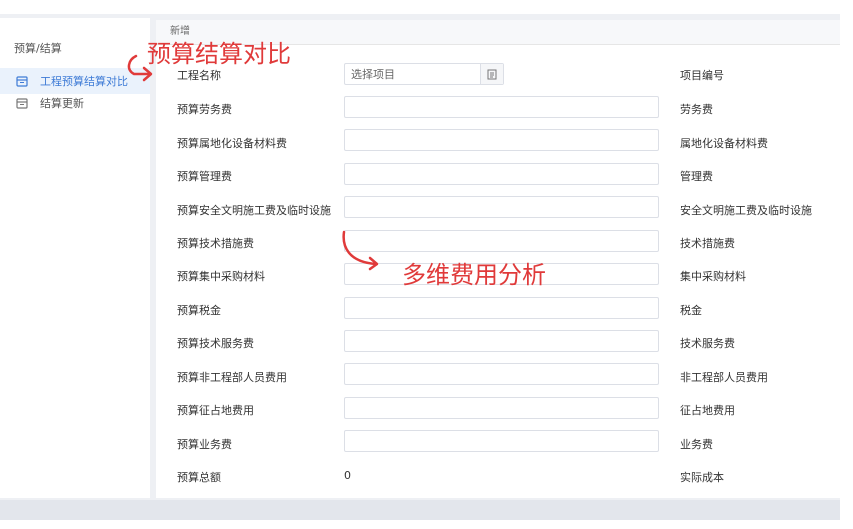  I want to click on non-engineering-label: 非工程部人员费用, so click(724, 377).